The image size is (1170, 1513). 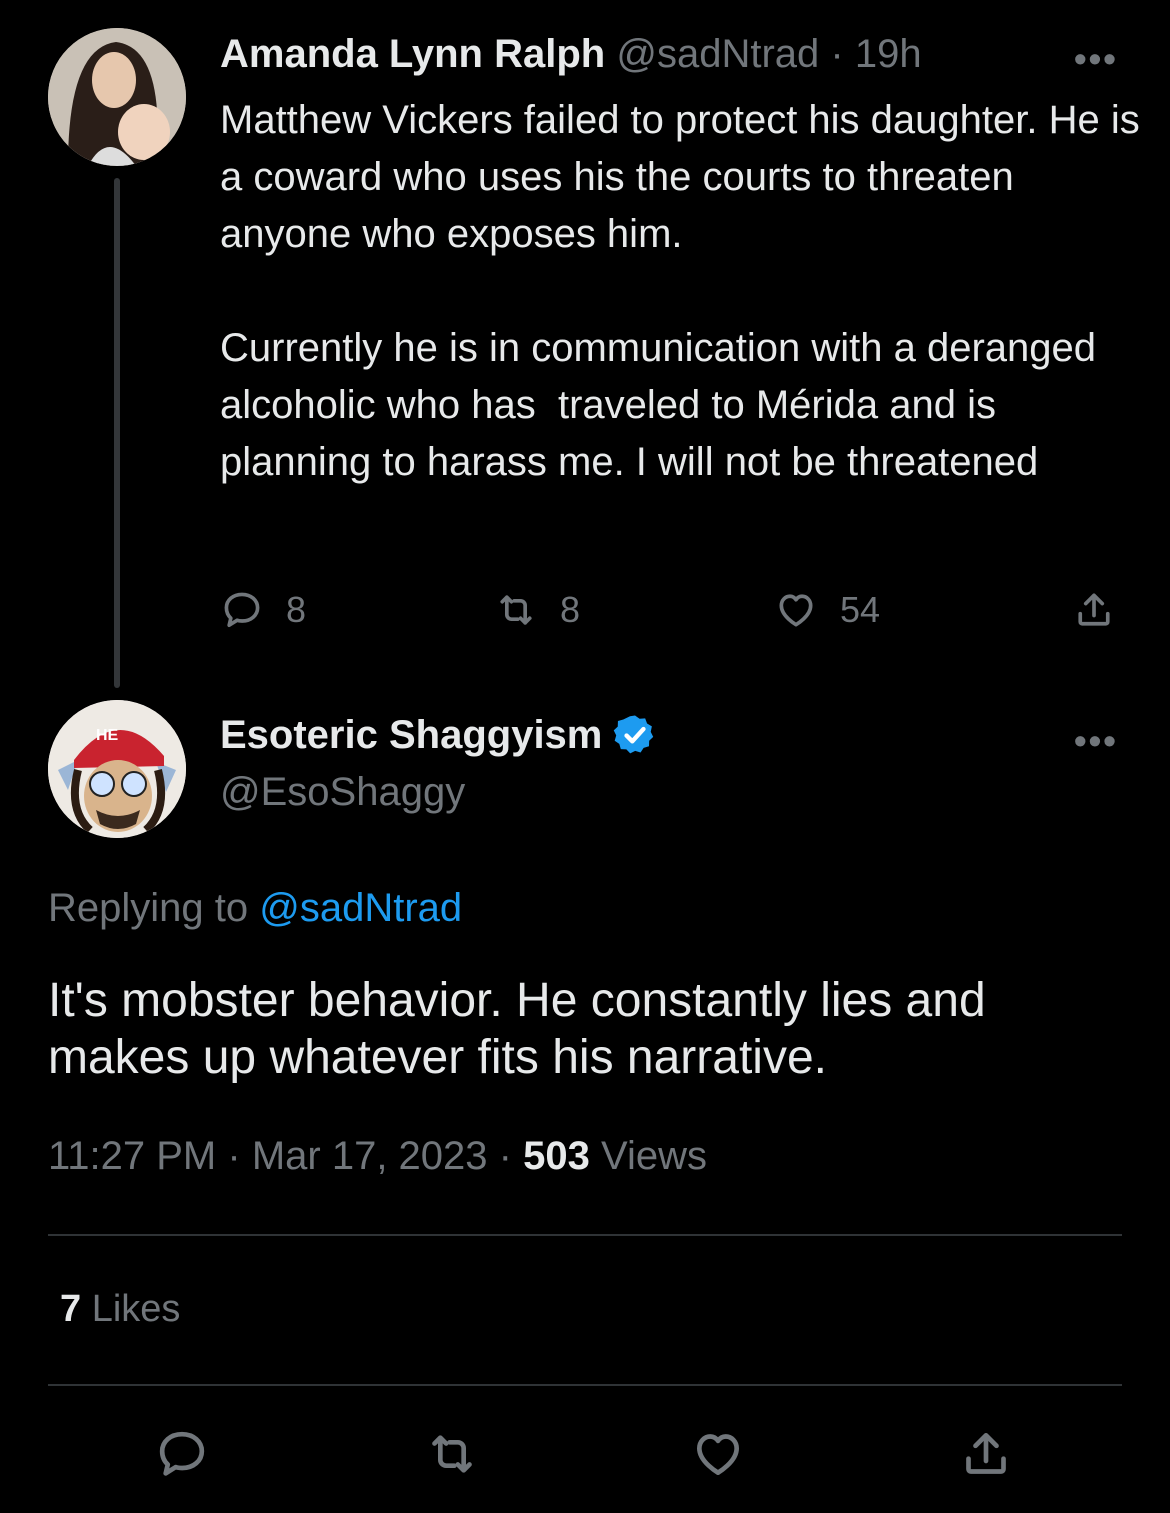 I want to click on views-count: 503, so click(x=556, y=1156).